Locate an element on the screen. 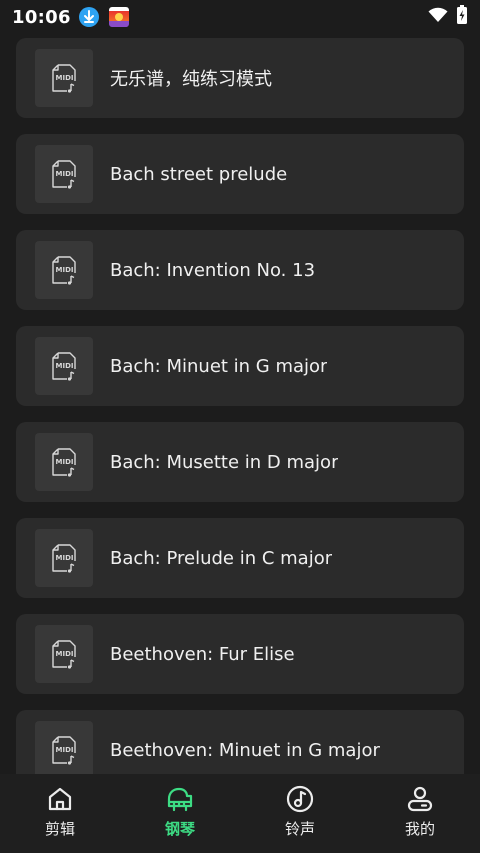  song-title: Beethoven: Minuet in G major is located at coordinates (245, 750).